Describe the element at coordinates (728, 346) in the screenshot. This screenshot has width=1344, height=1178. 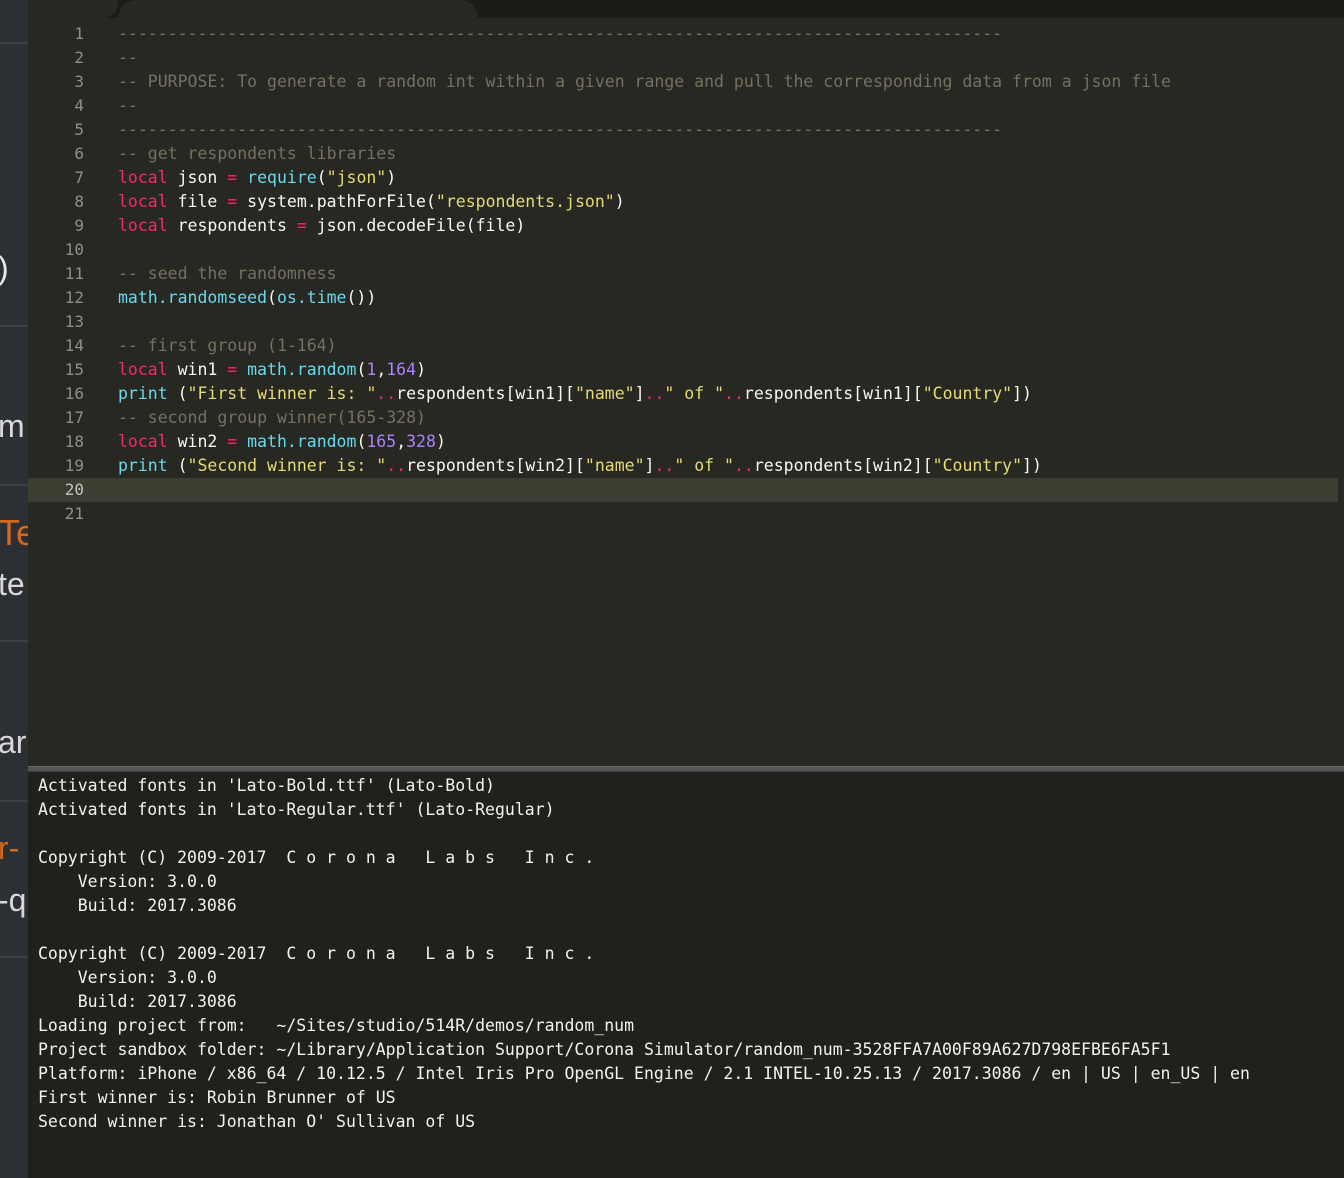
I see `code-line: -- first group (1-164)` at that location.